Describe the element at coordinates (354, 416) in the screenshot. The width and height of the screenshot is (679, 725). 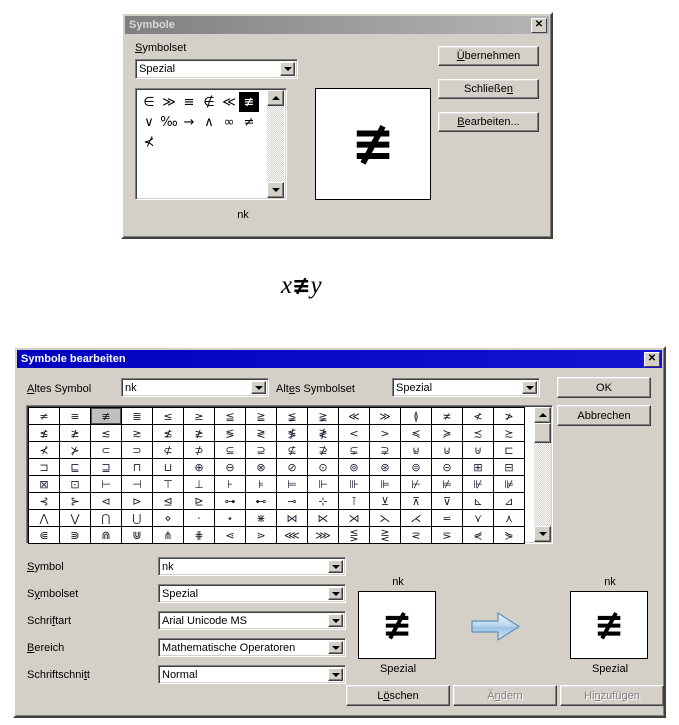
I see `charmap-cell: ≪` at that location.